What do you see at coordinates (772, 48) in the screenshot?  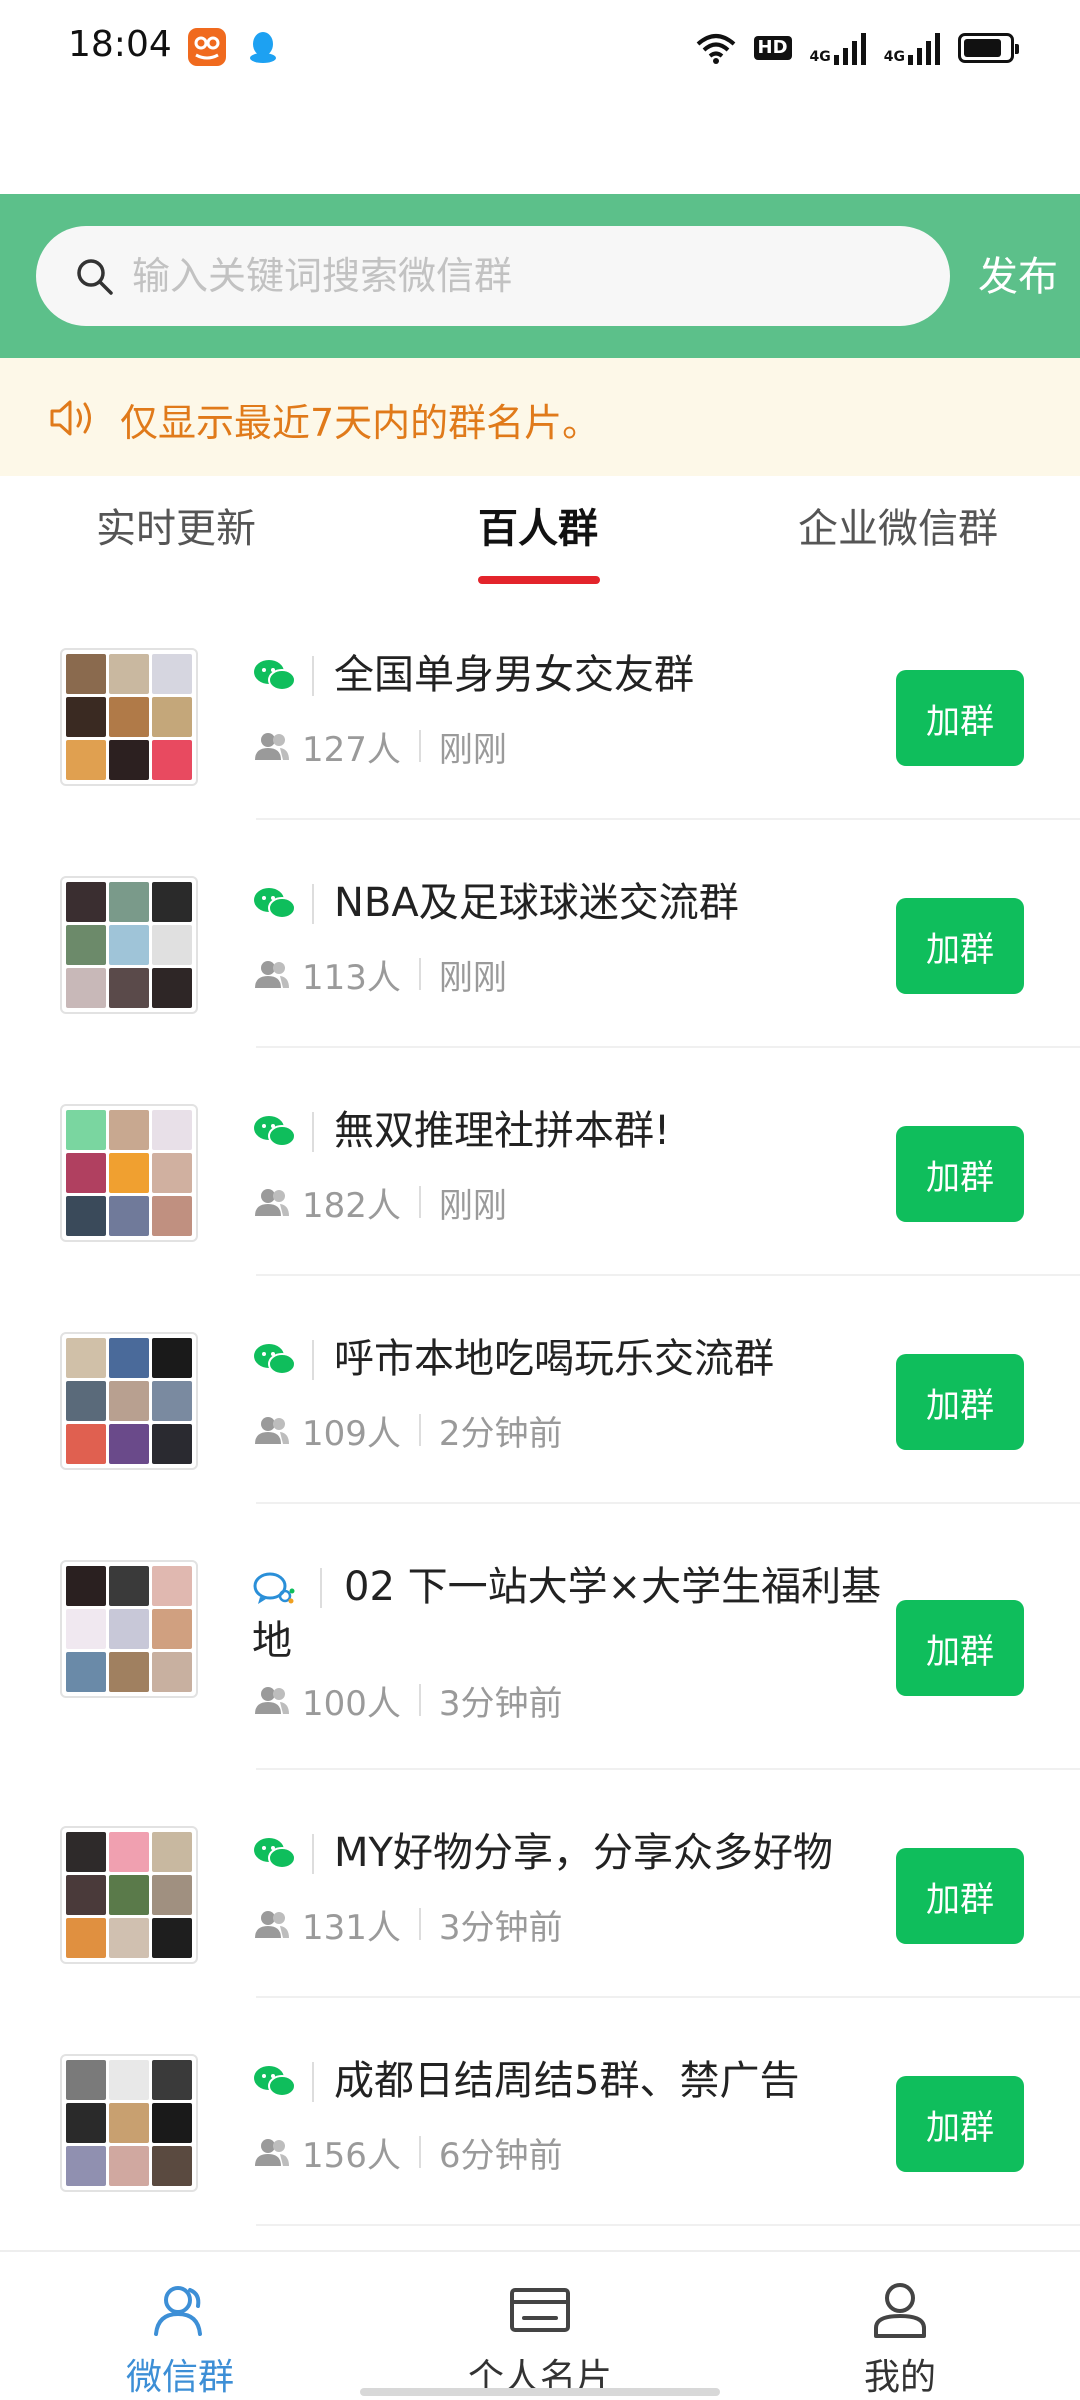 I see `hd-icon: HD` at bounding box center [772, 48].